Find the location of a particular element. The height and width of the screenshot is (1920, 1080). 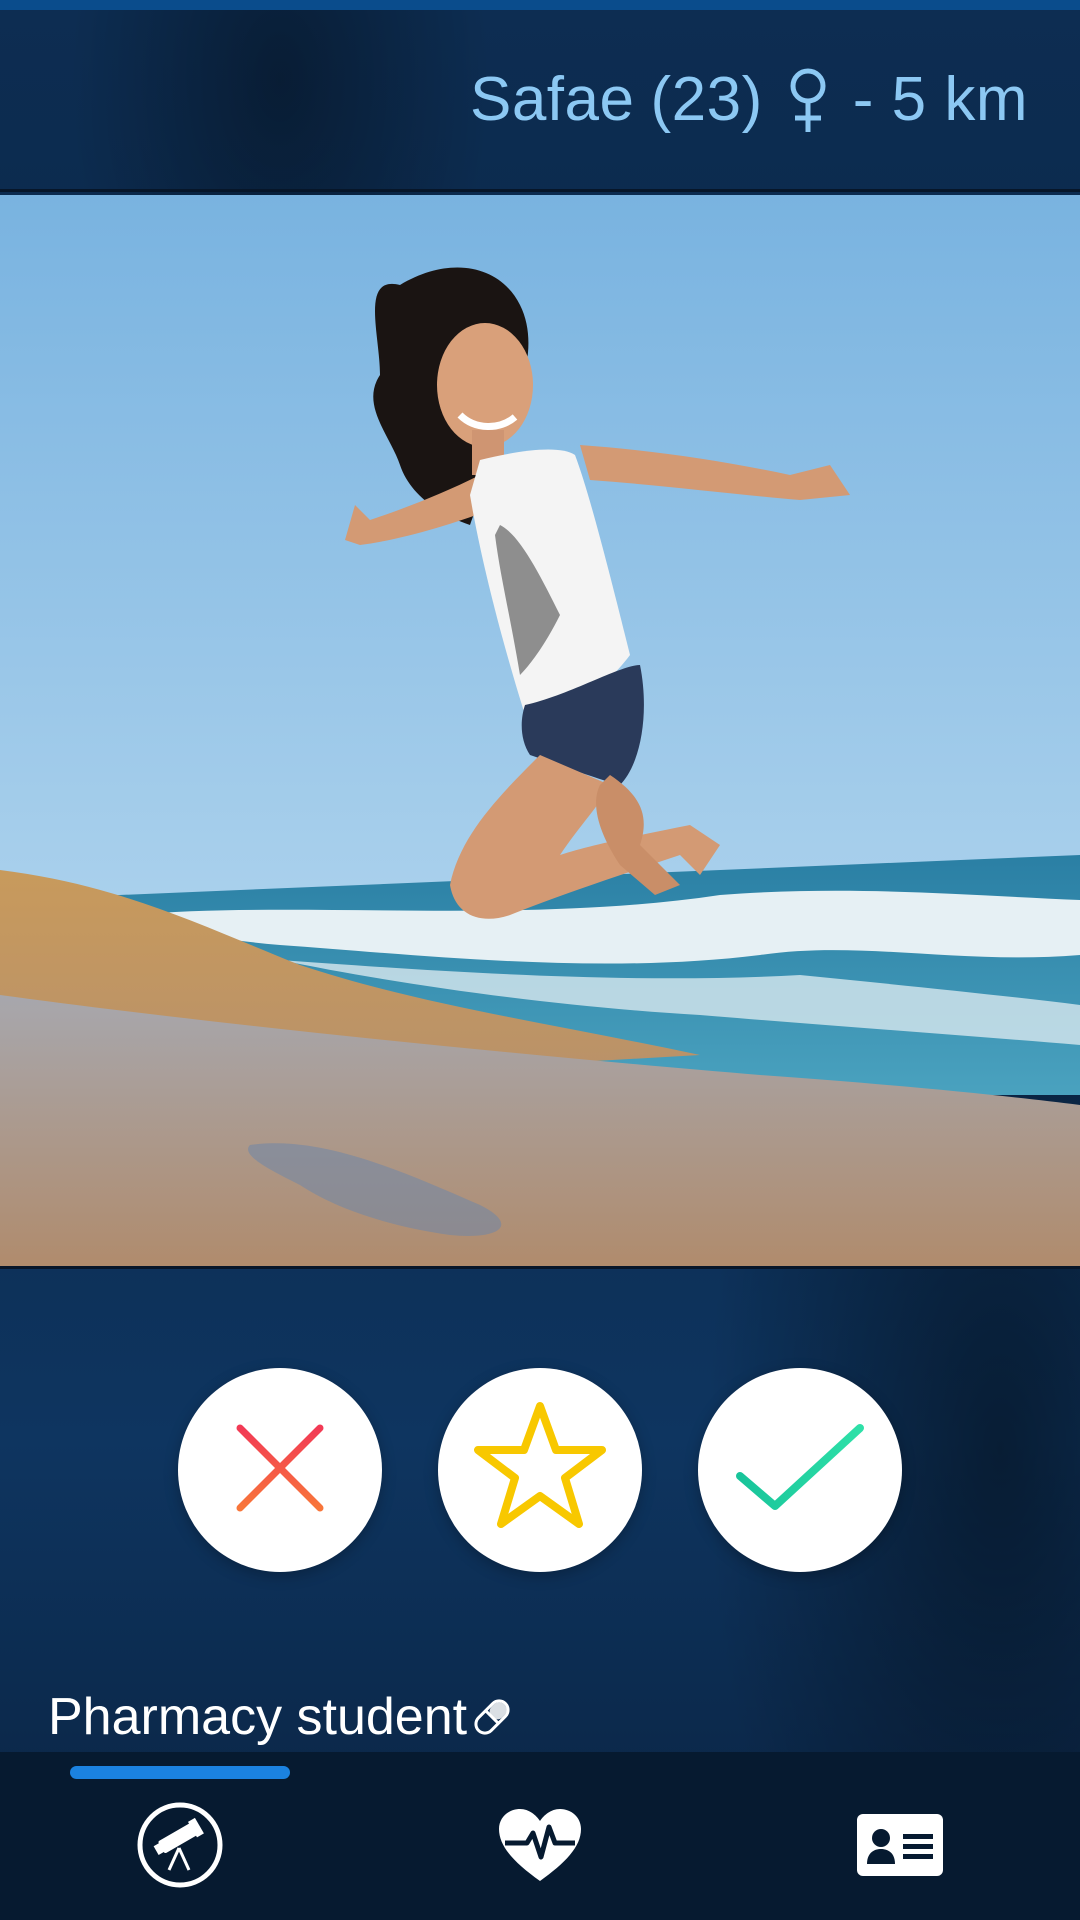

telescope-icon is located at coordinates (180, 1847).